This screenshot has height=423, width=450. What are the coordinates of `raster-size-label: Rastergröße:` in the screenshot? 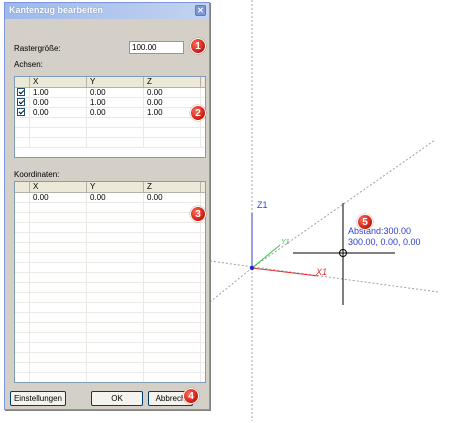 It's located at (37, 48).